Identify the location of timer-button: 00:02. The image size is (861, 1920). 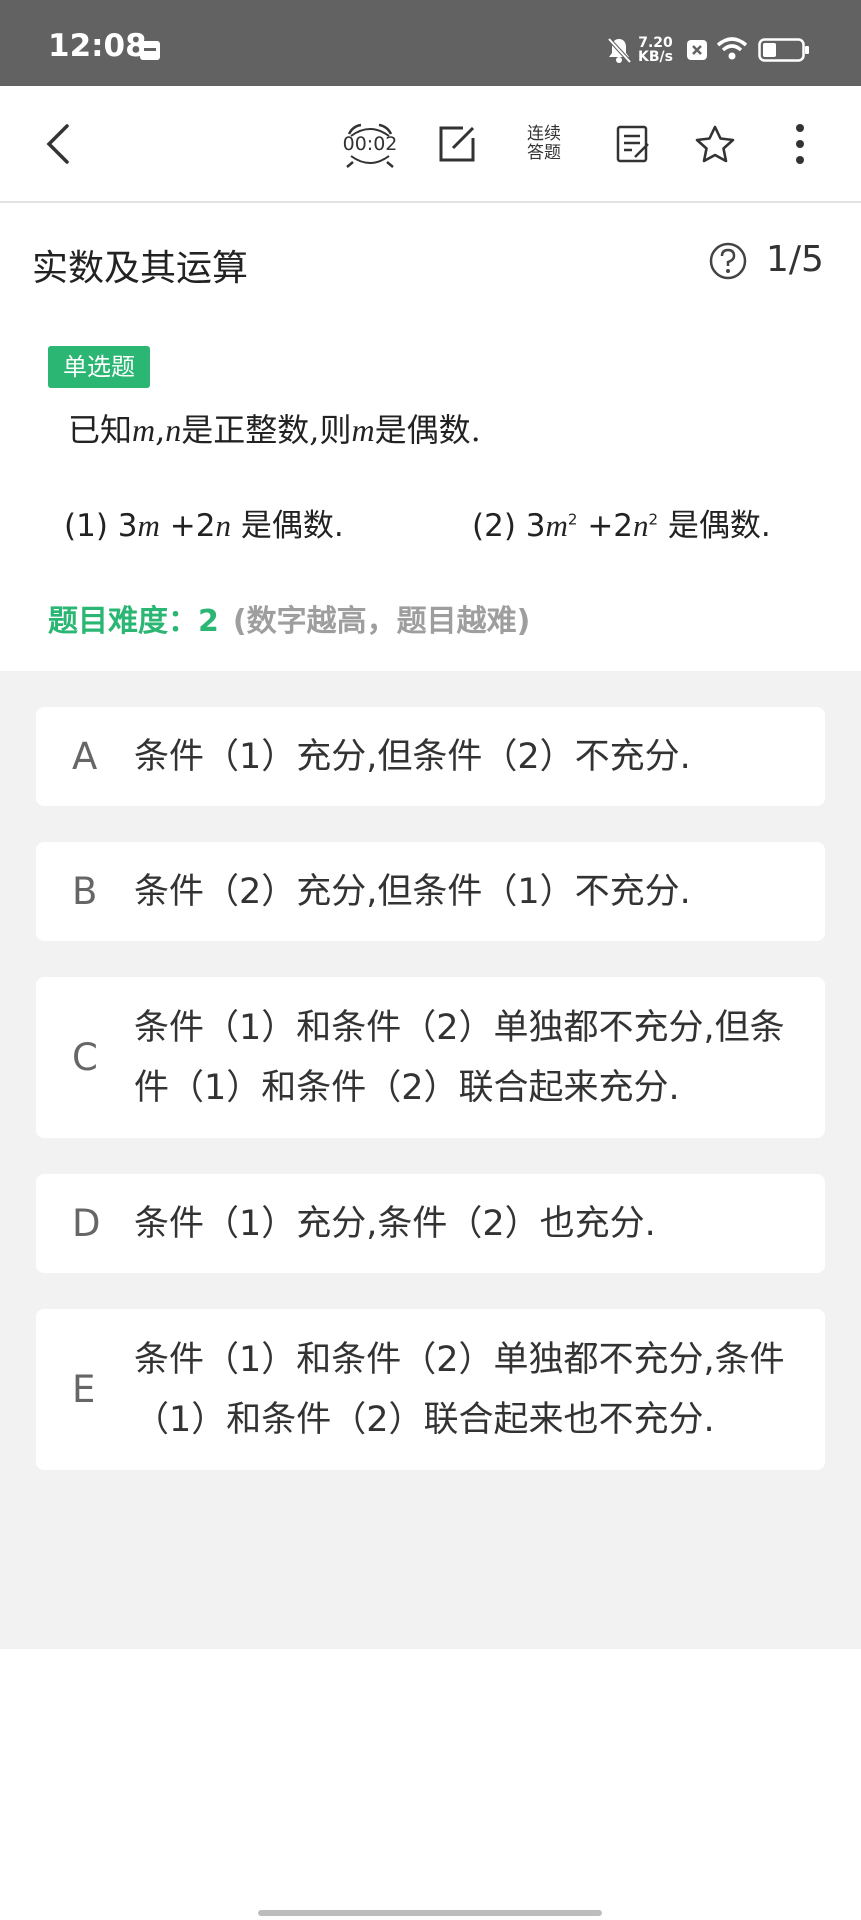
(370, 143).